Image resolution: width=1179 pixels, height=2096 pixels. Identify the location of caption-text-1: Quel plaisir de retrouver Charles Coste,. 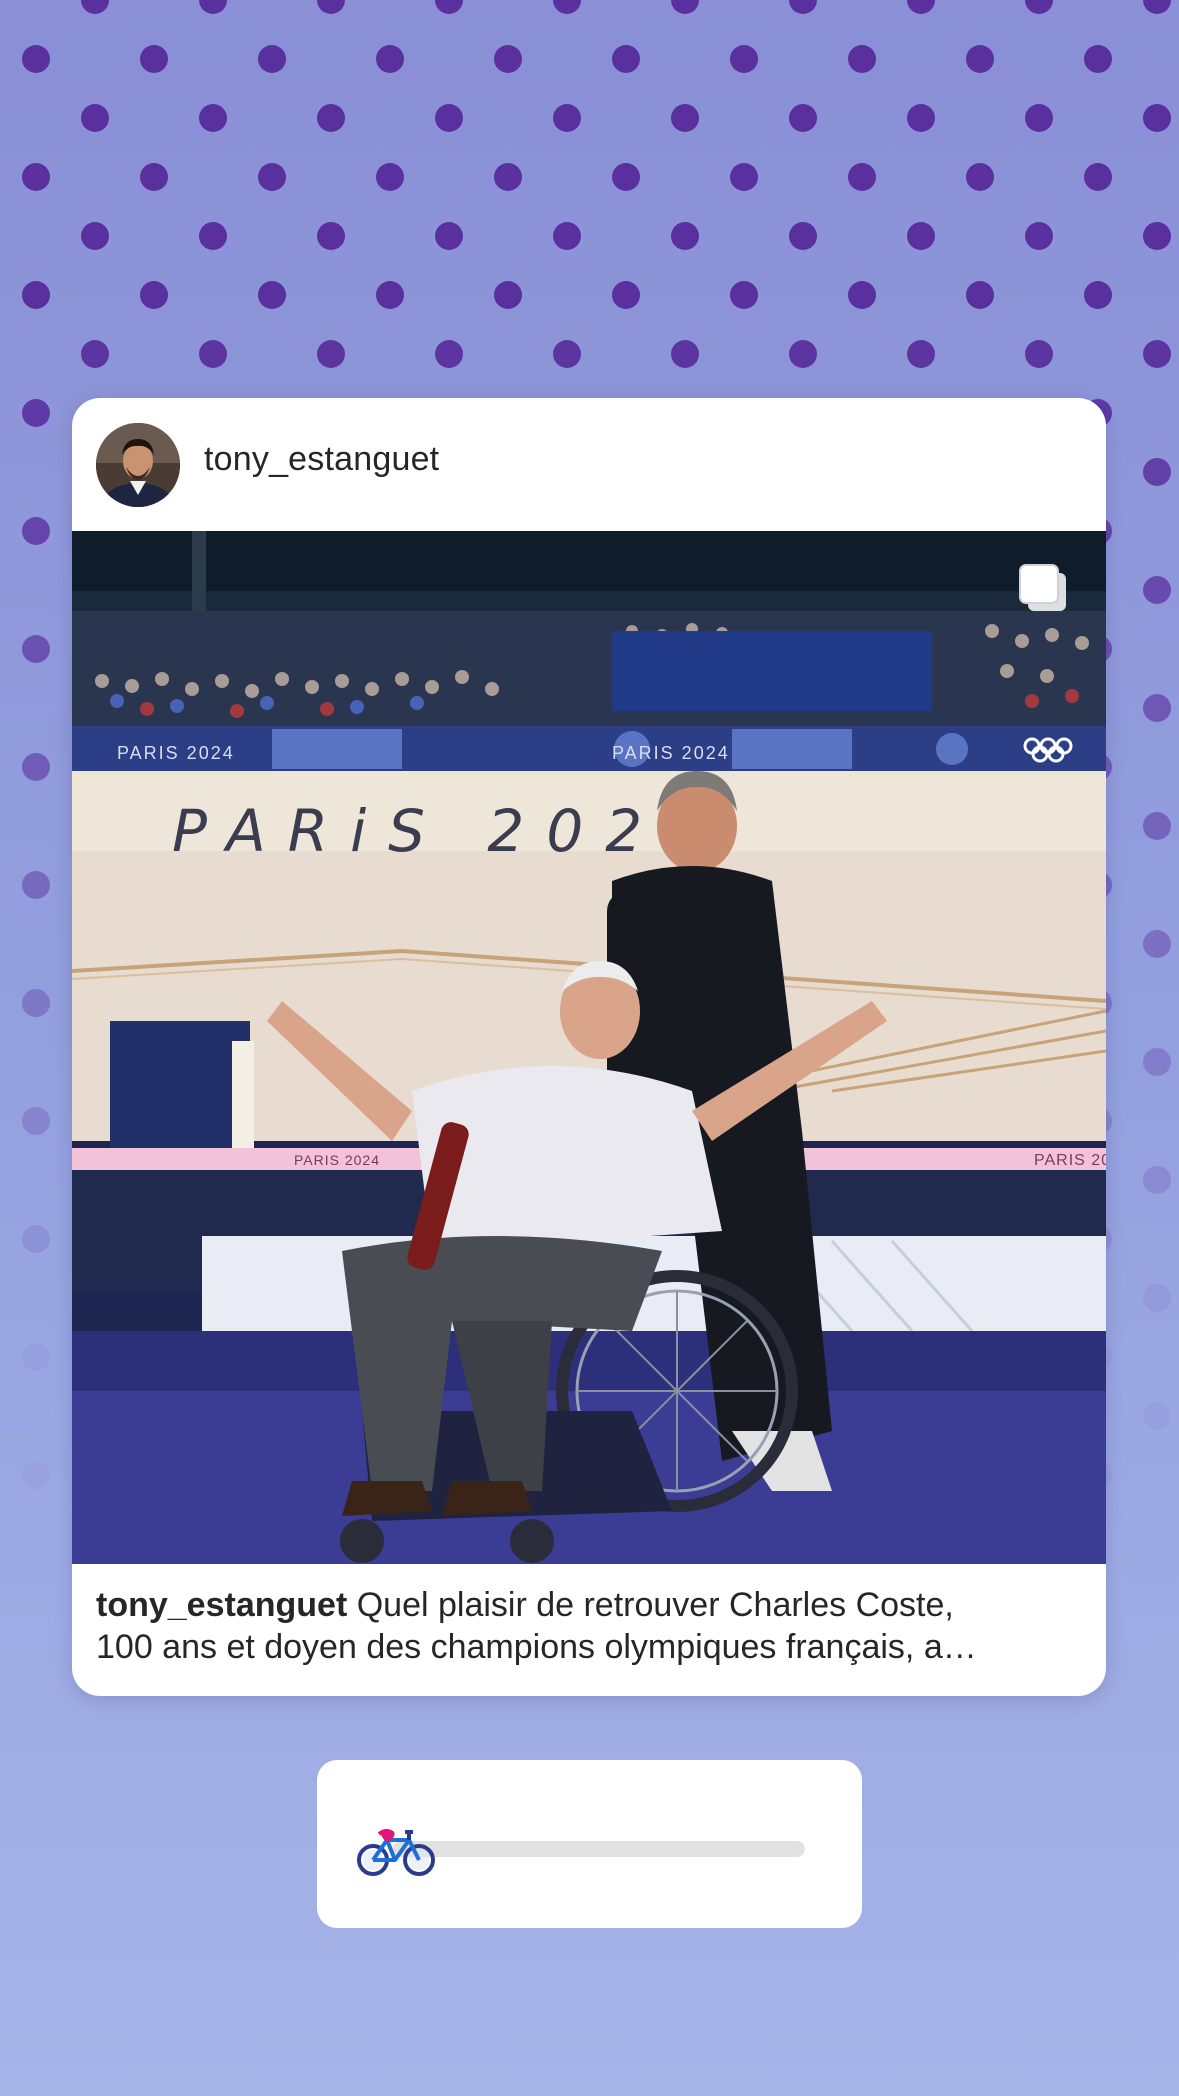
(650, 1605).